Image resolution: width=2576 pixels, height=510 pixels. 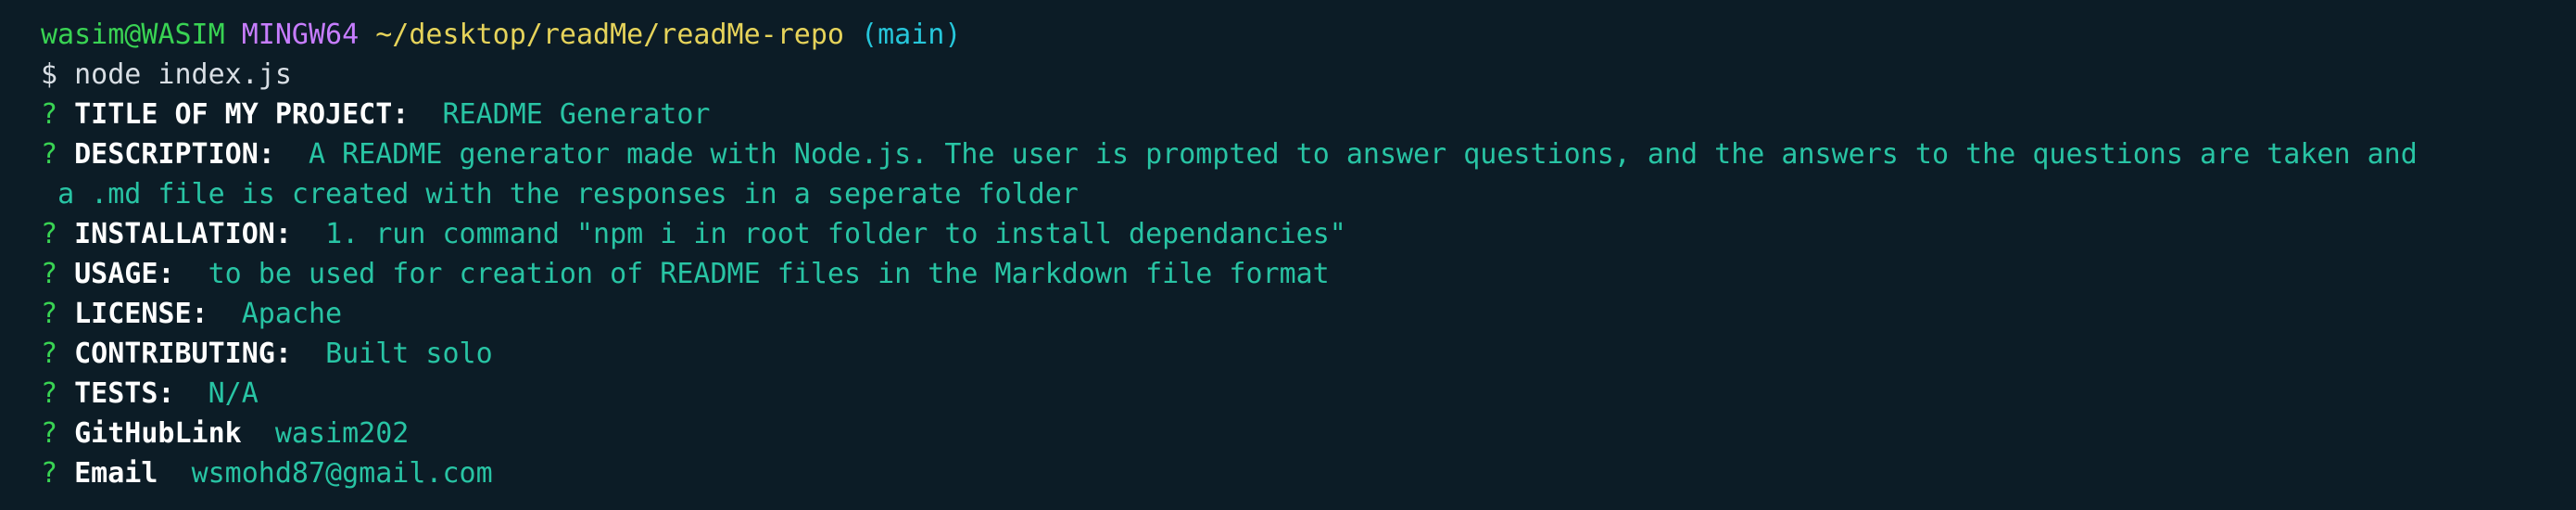 What do you see at coordinates (577, 114) in the screenshot?
I see `answer-value: README Generator` at bounding box center [577, 114].